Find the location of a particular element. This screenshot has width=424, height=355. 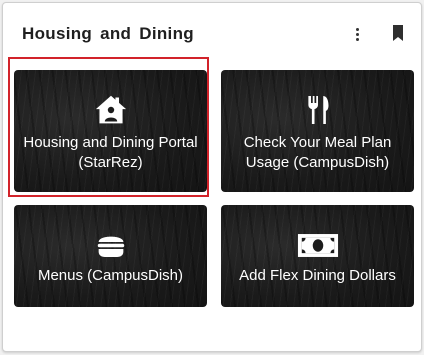

bookmark-icon is located at coordinates (398, 33).